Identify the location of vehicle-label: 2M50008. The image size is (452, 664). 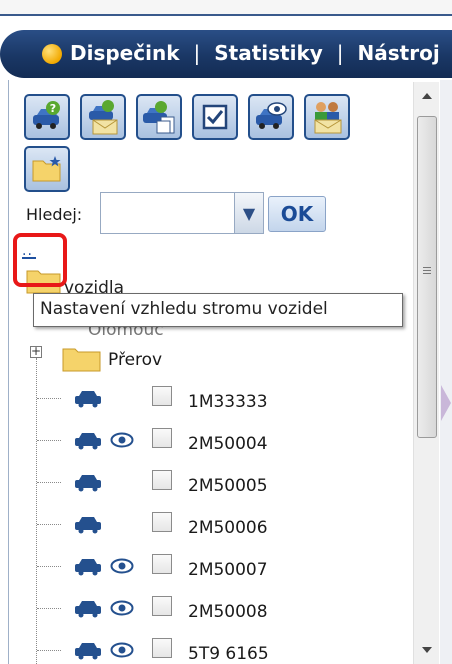
(228, 612).